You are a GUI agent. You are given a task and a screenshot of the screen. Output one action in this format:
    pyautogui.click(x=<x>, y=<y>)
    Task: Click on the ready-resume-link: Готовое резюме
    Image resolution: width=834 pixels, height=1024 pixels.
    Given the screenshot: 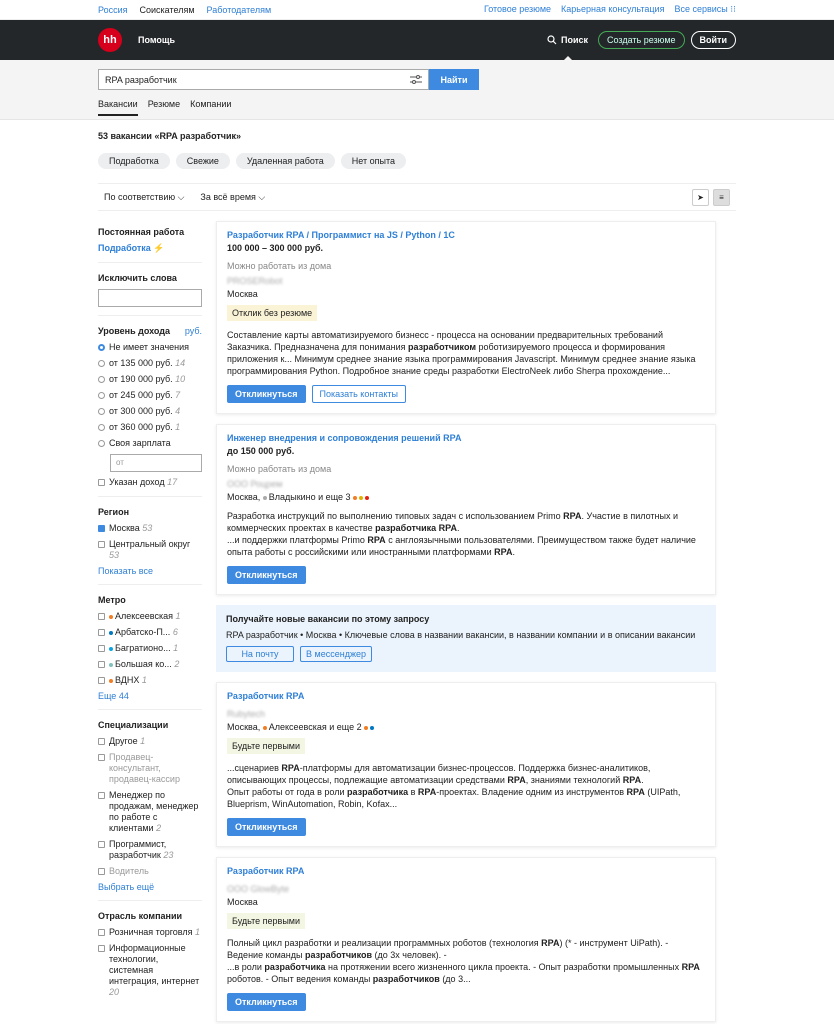 What is the action you would take?
    pyautogui.click(x=517, y=9)
    